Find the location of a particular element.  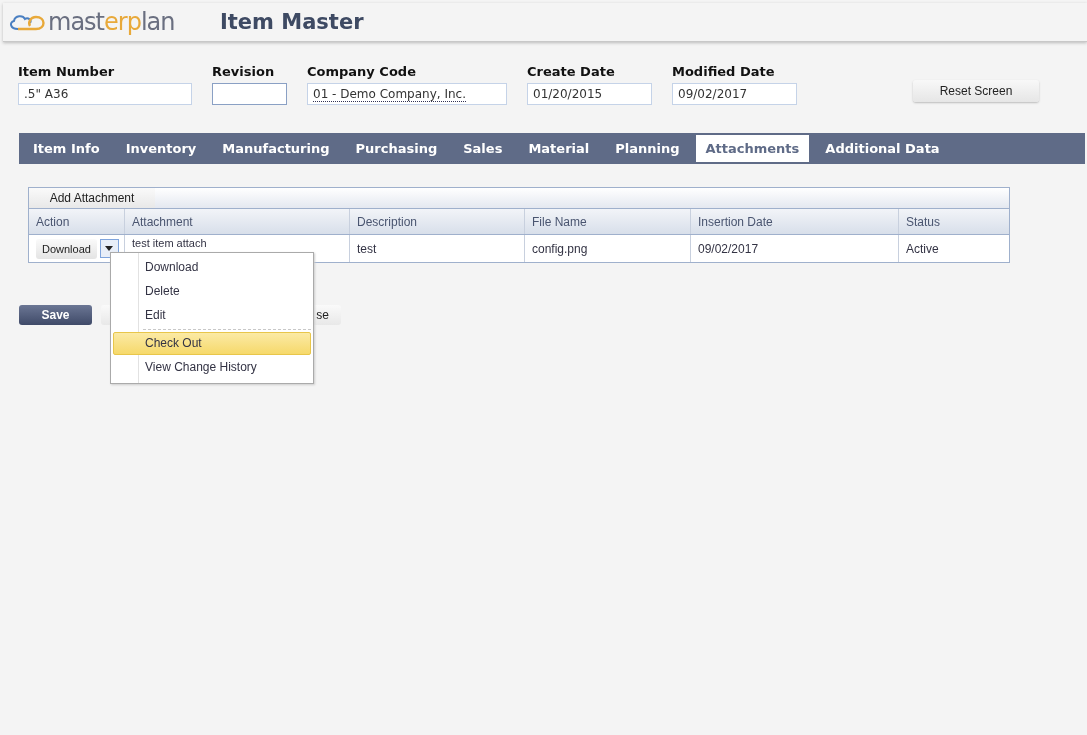

menu-item: Check Out is located at coordinates (212, 343).